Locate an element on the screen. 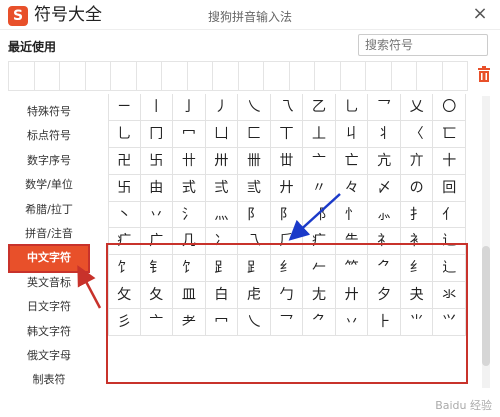 The width and height of the screenshot is (500, 417). sidebar-item: 拼音/注音 is located at coordinates (49, 234).